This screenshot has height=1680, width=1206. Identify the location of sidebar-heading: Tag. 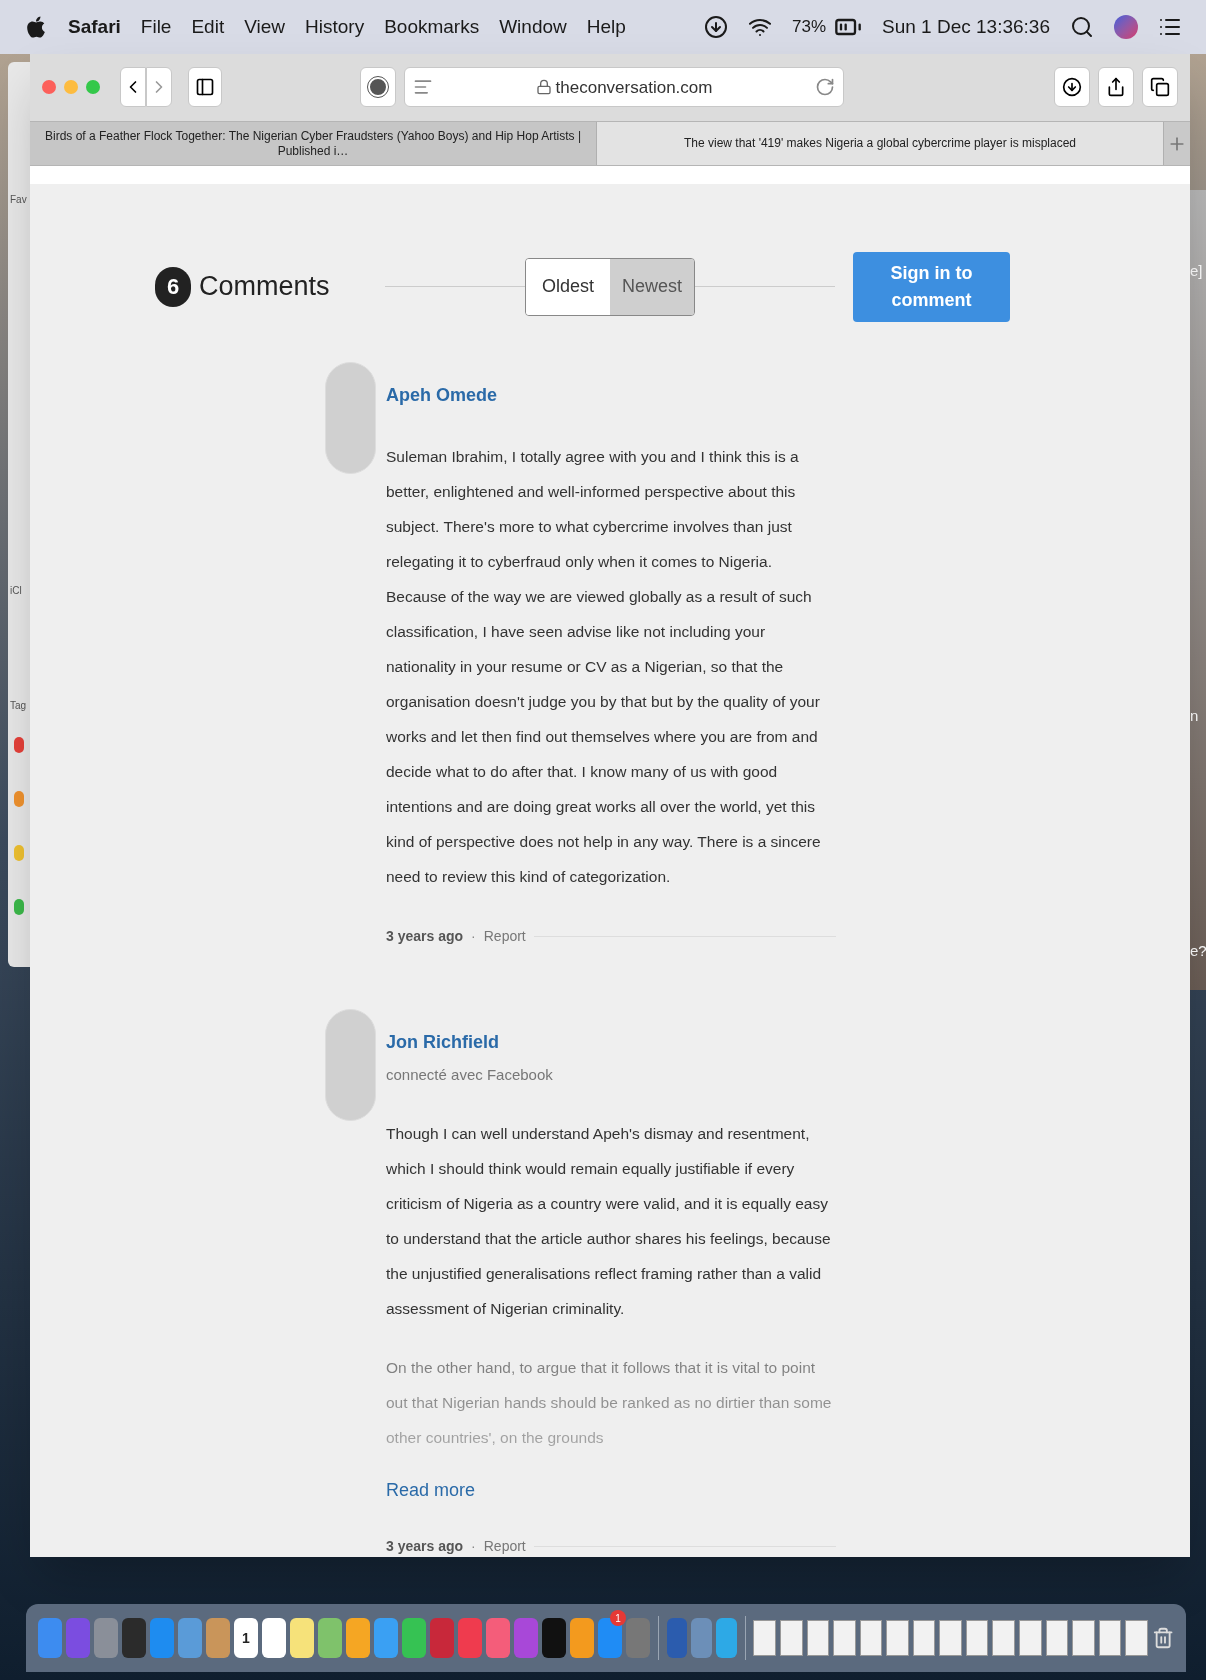
(18, 705).